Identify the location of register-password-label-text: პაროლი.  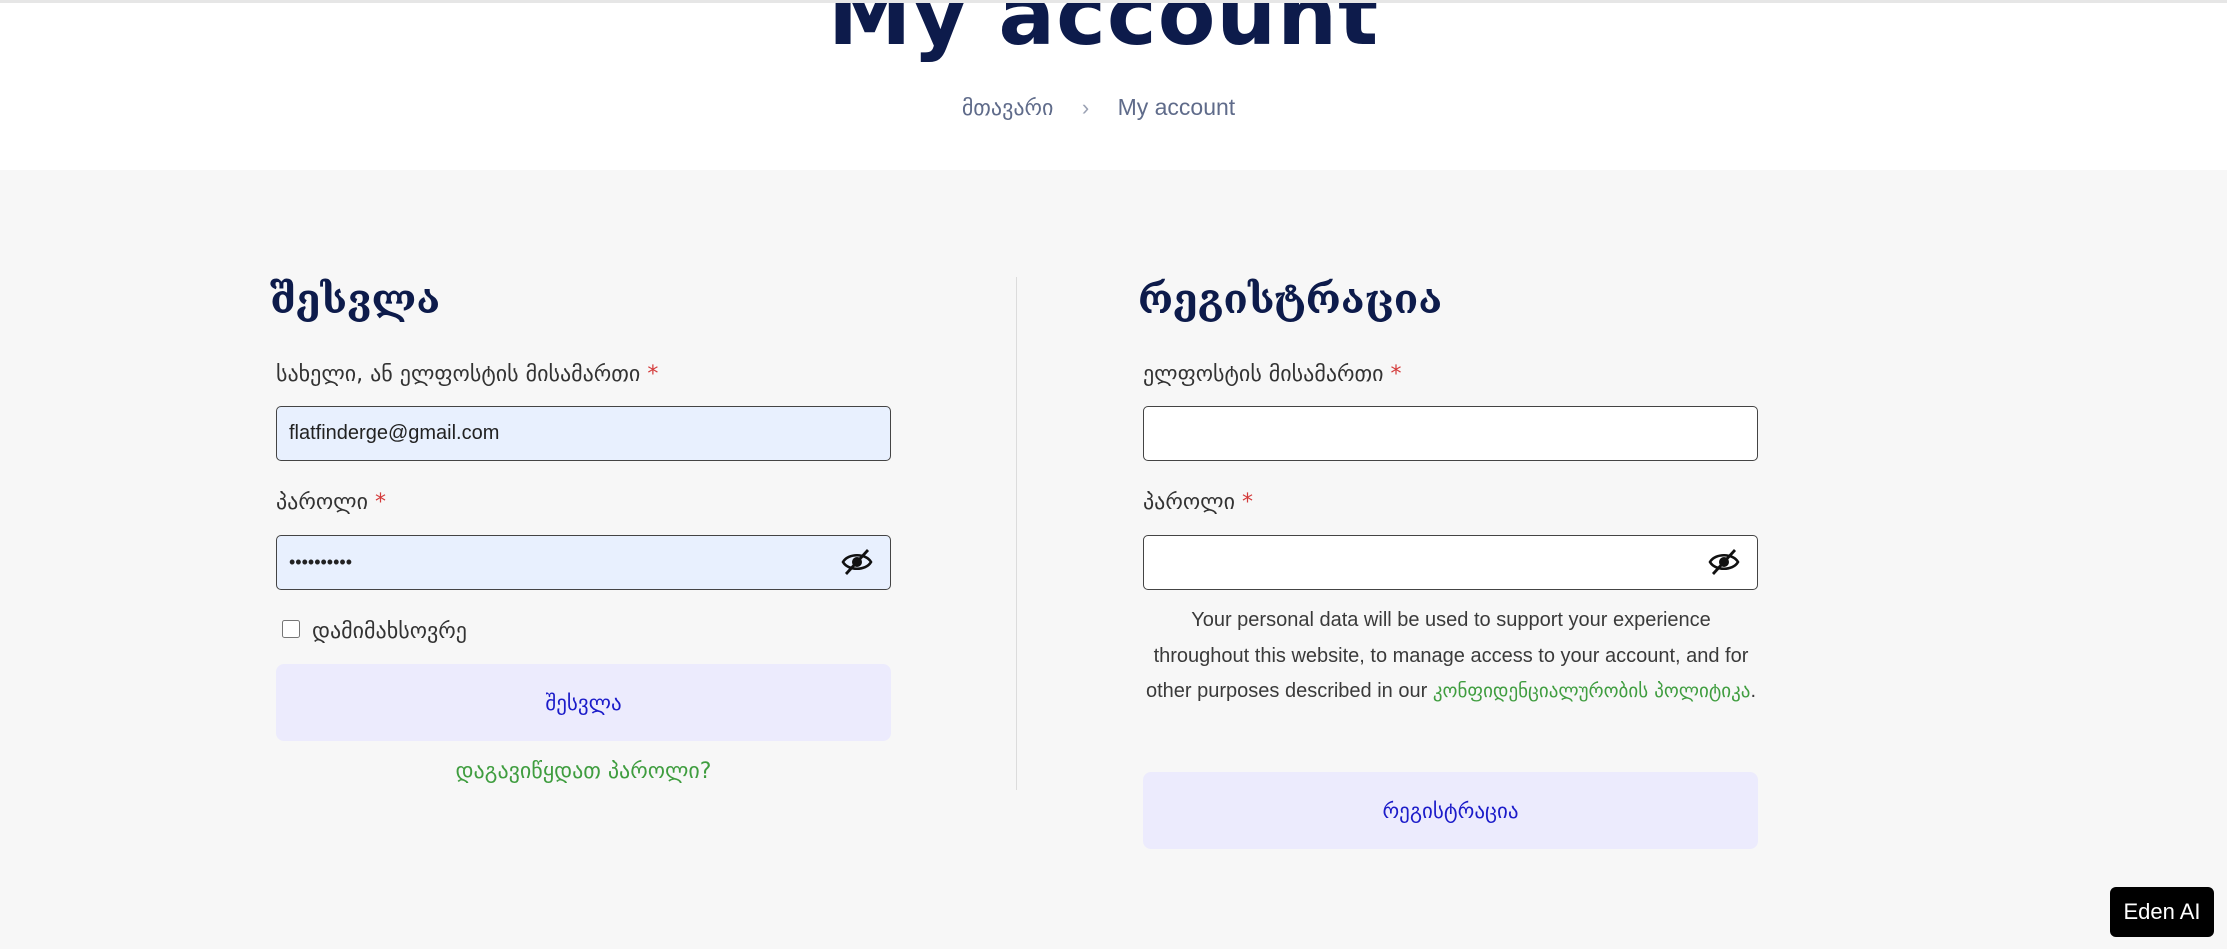
(1189, 502).